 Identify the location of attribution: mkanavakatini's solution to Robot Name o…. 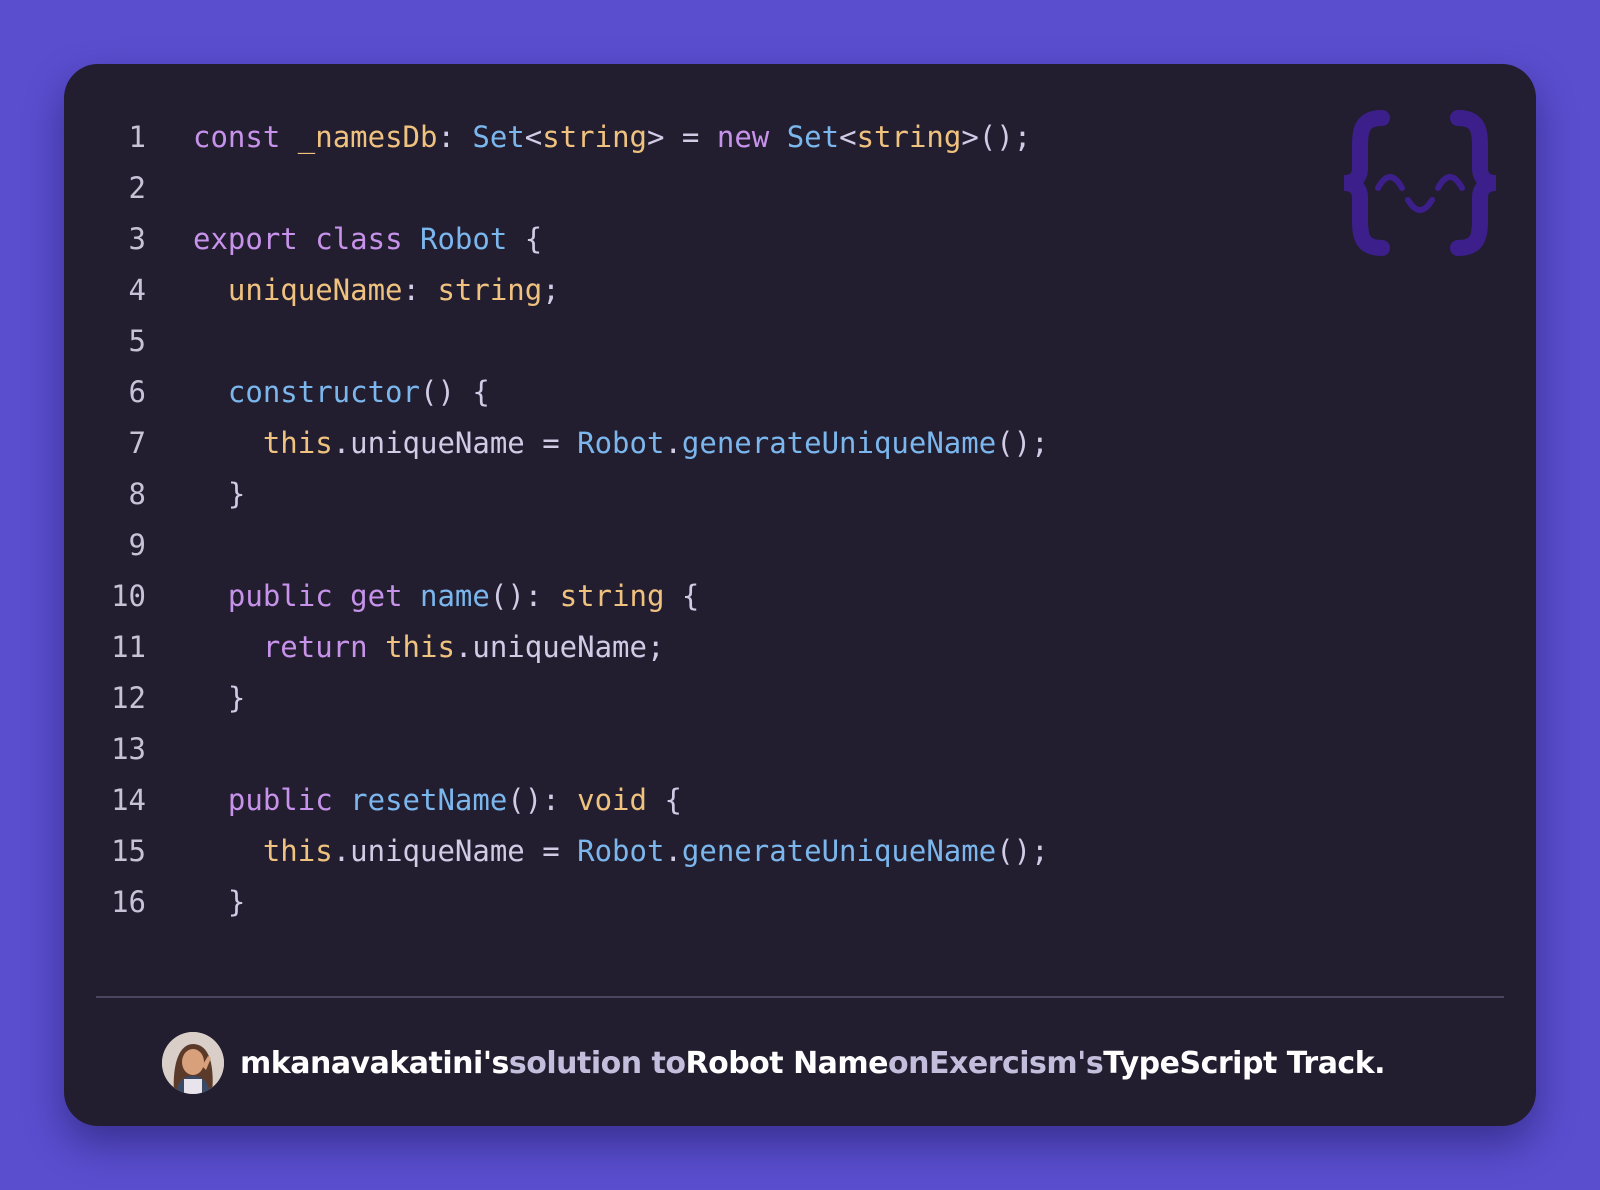
(774, 1063).